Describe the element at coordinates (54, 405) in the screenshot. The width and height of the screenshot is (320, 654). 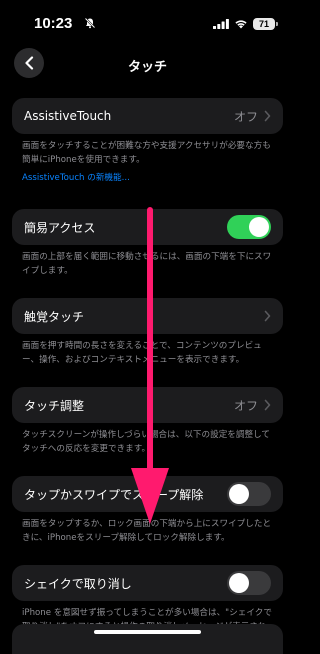
I see `touch-accommodations-label: タッチ調整` at that location.